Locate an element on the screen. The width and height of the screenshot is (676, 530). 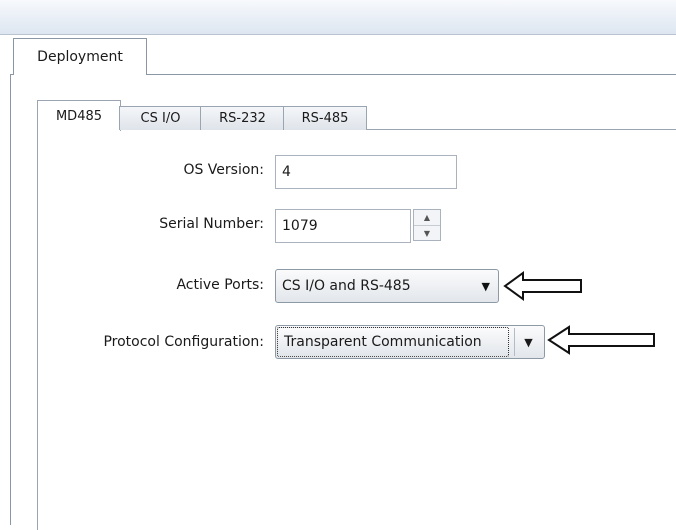
title-bar is located at coordinates (338, 17).